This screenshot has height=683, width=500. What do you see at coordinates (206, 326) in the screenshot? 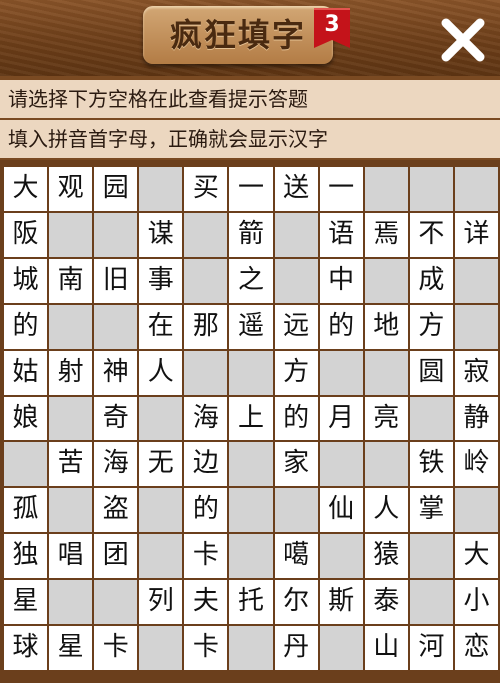
I see `grid-cell-filled: 那` at bounding box center [206, 326].